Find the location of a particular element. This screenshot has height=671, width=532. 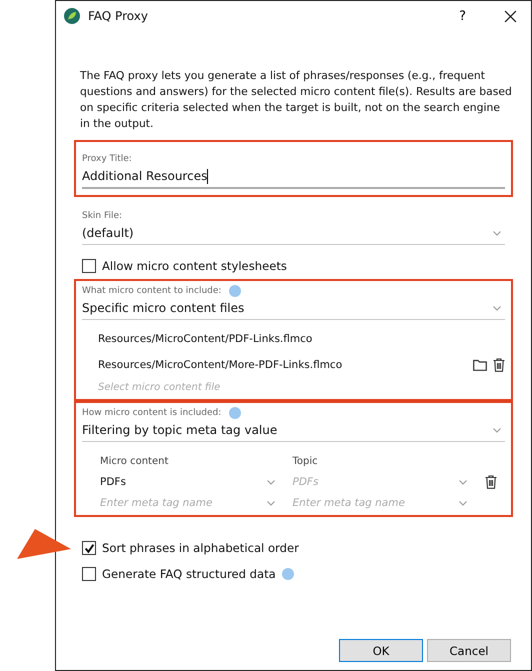

micro-content-dropdown: PDFs is located at coordinates (189, 482).